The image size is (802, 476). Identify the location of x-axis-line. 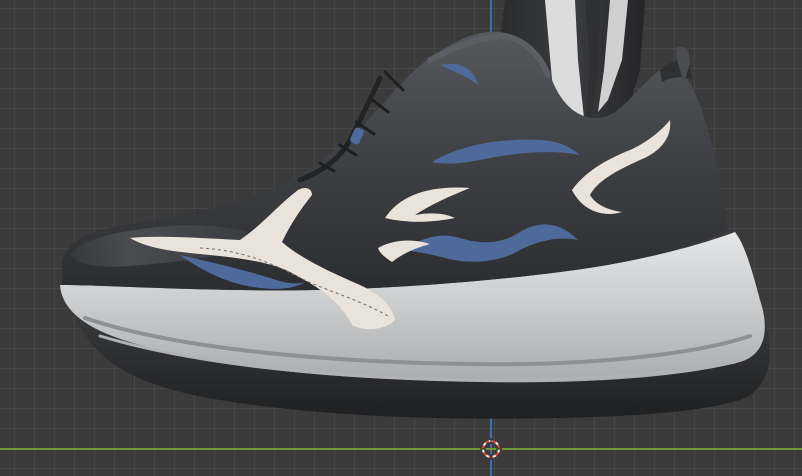
(401, 449).